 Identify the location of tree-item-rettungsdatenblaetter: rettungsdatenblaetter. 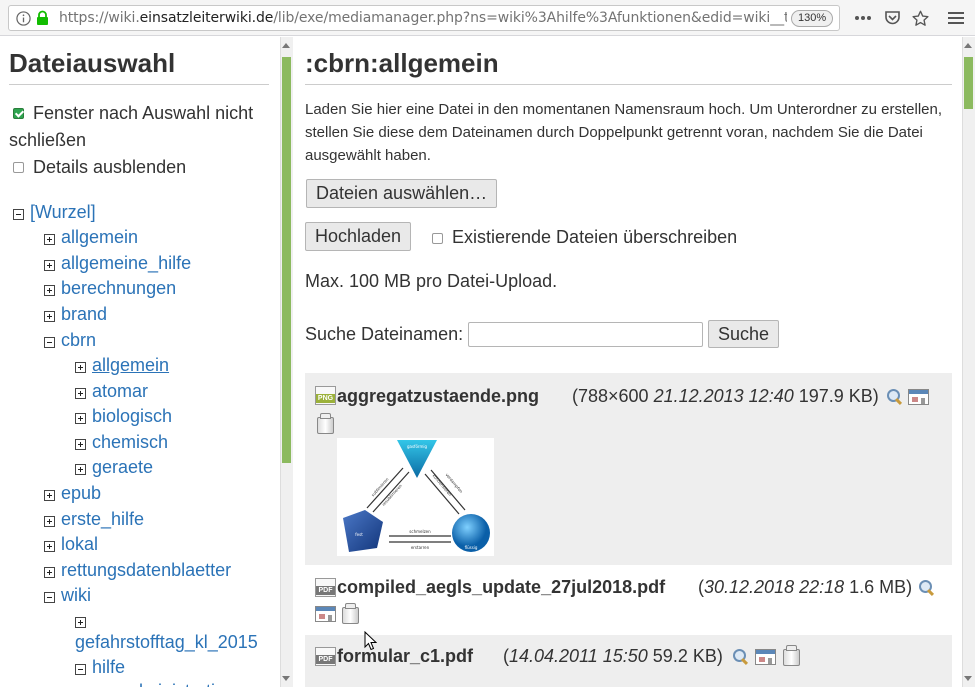
(146, 570).